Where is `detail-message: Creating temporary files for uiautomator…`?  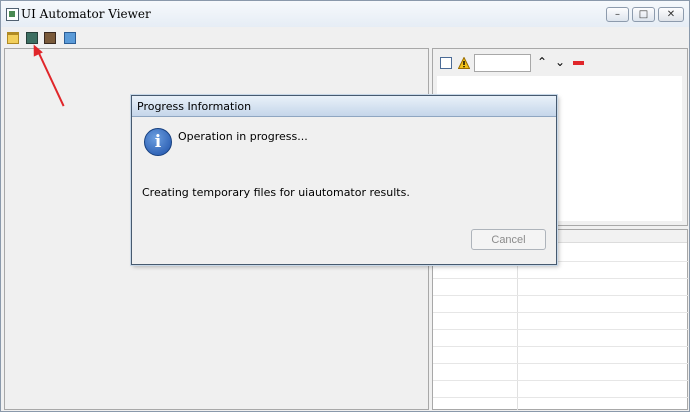
detail-message: Creating temporary files for uiautomator… is located at coordinates (276, 192).